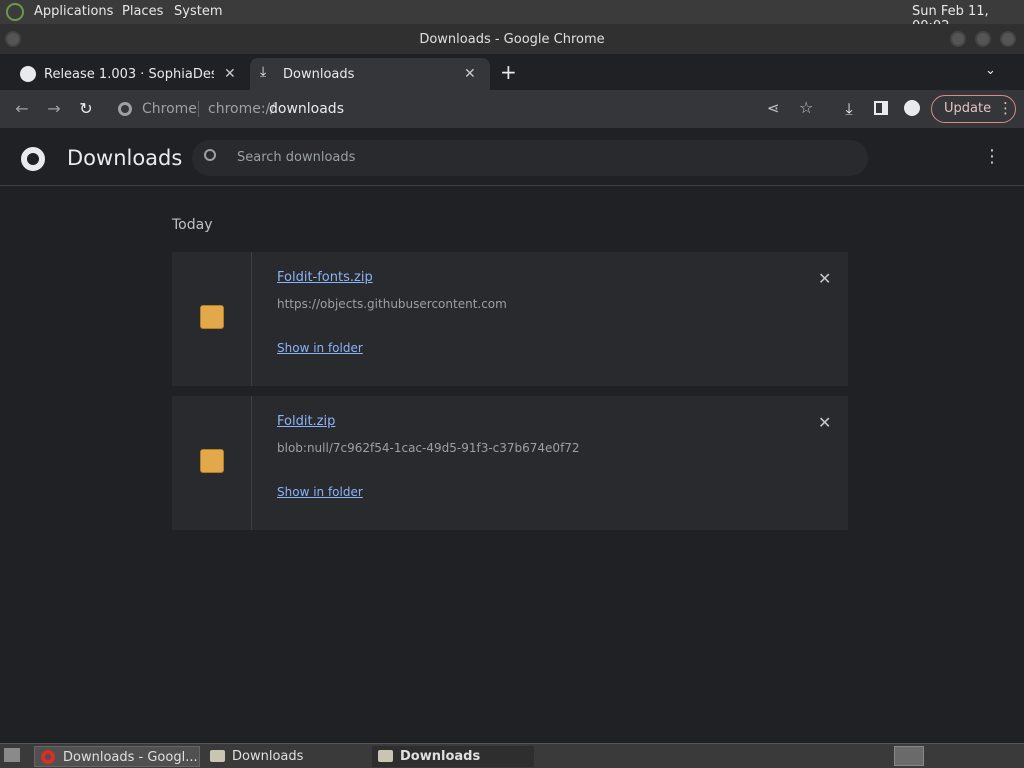 The image size is (1024, 768). I want to click on bookmark-star-icon: ☆, so click(806, 107).